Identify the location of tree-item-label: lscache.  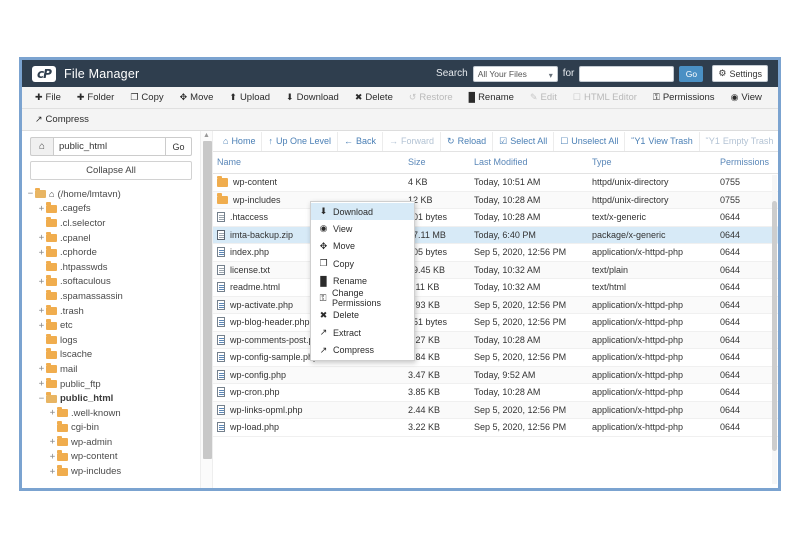
(76, 355).